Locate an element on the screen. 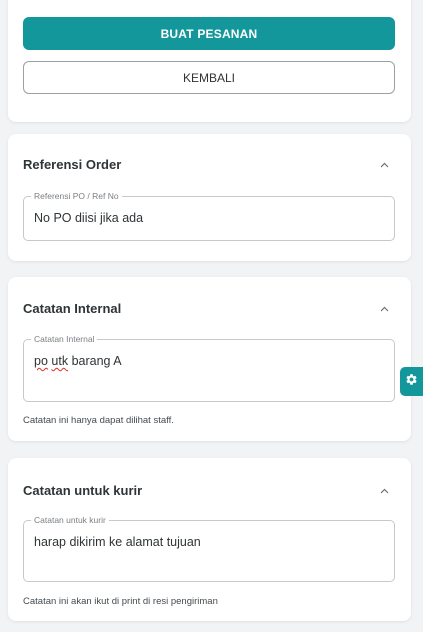  courier-note-field-label: Catatan untuk kurir is located at coordinates (70, 520).